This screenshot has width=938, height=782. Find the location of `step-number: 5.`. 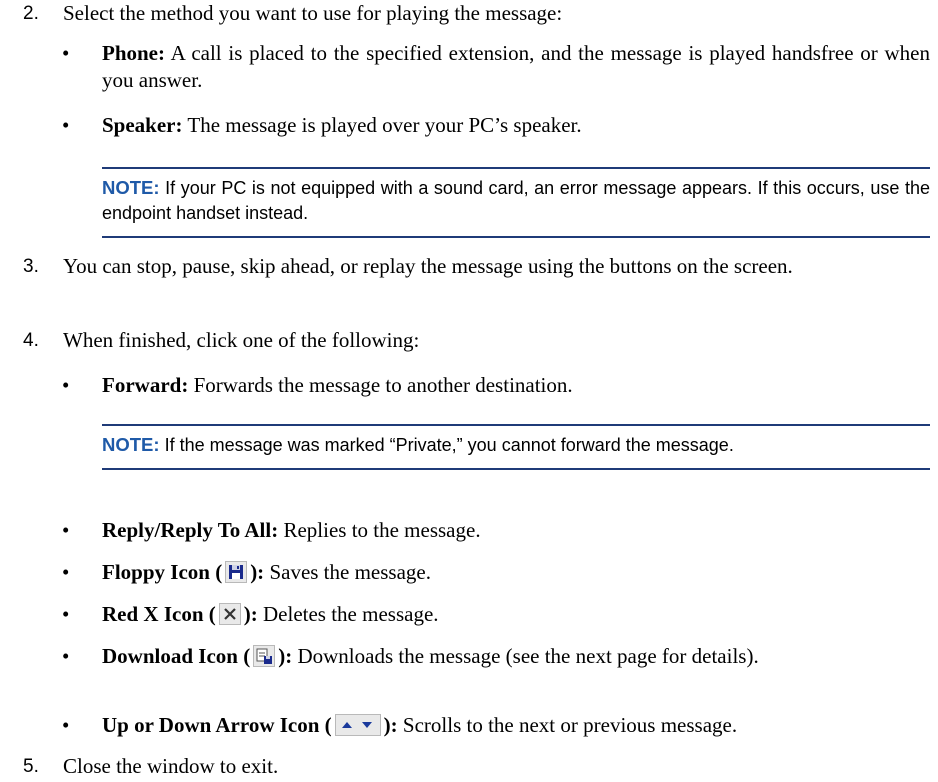

step-number: 5. is located at coordinates (31, 766).